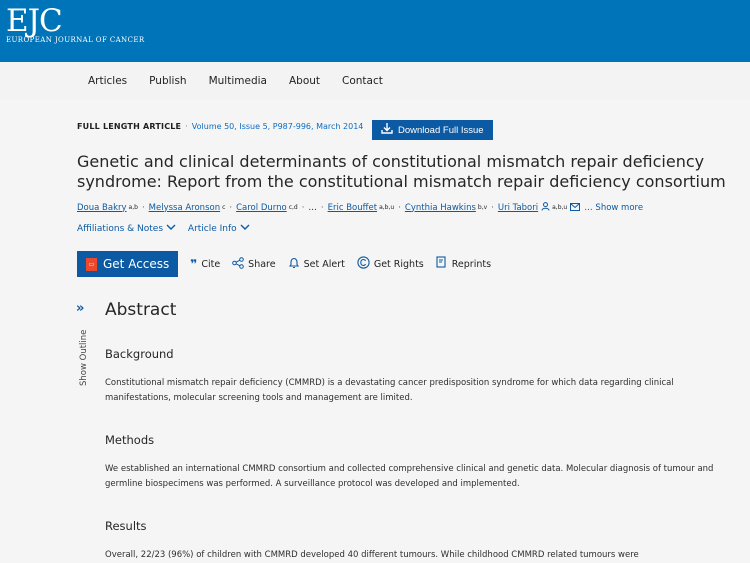  What do you see at coordinates (102, 208) in the screenshot?
I see `author-link: Doua Bakry` at bounding box center [102, 208].